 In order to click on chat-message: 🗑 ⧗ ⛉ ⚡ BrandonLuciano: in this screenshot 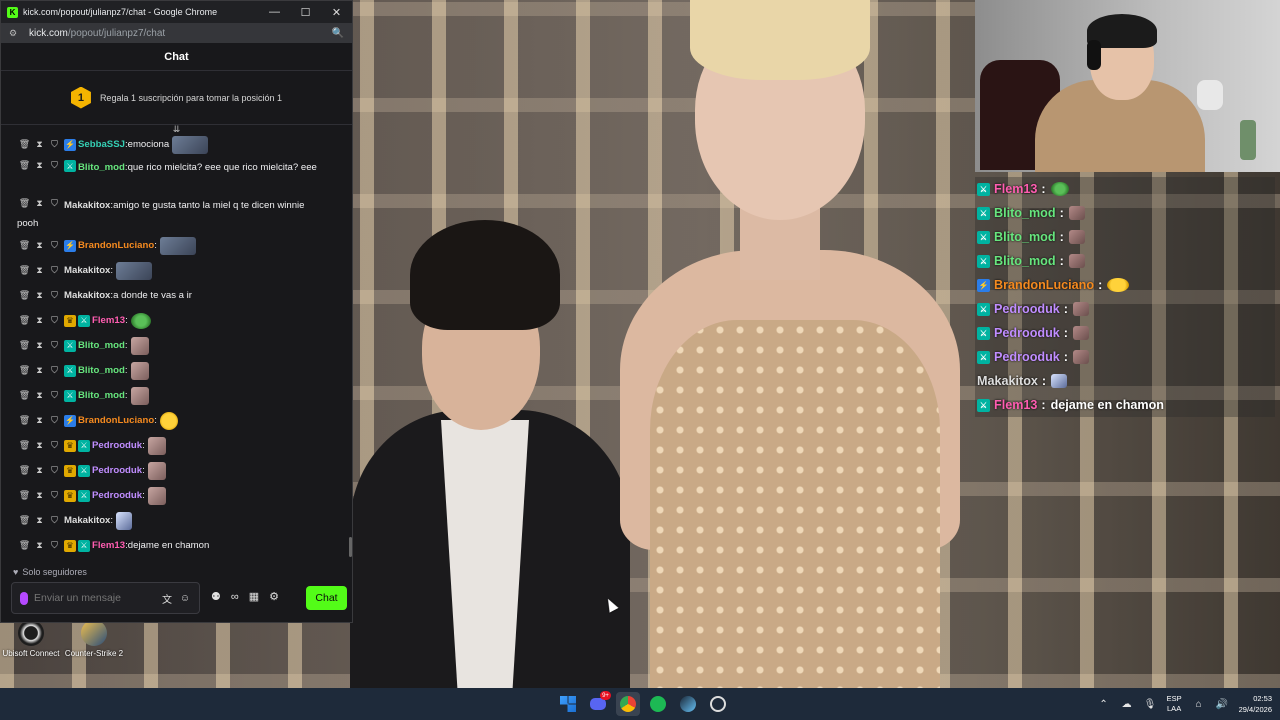, I will do `click(183, 245)`.